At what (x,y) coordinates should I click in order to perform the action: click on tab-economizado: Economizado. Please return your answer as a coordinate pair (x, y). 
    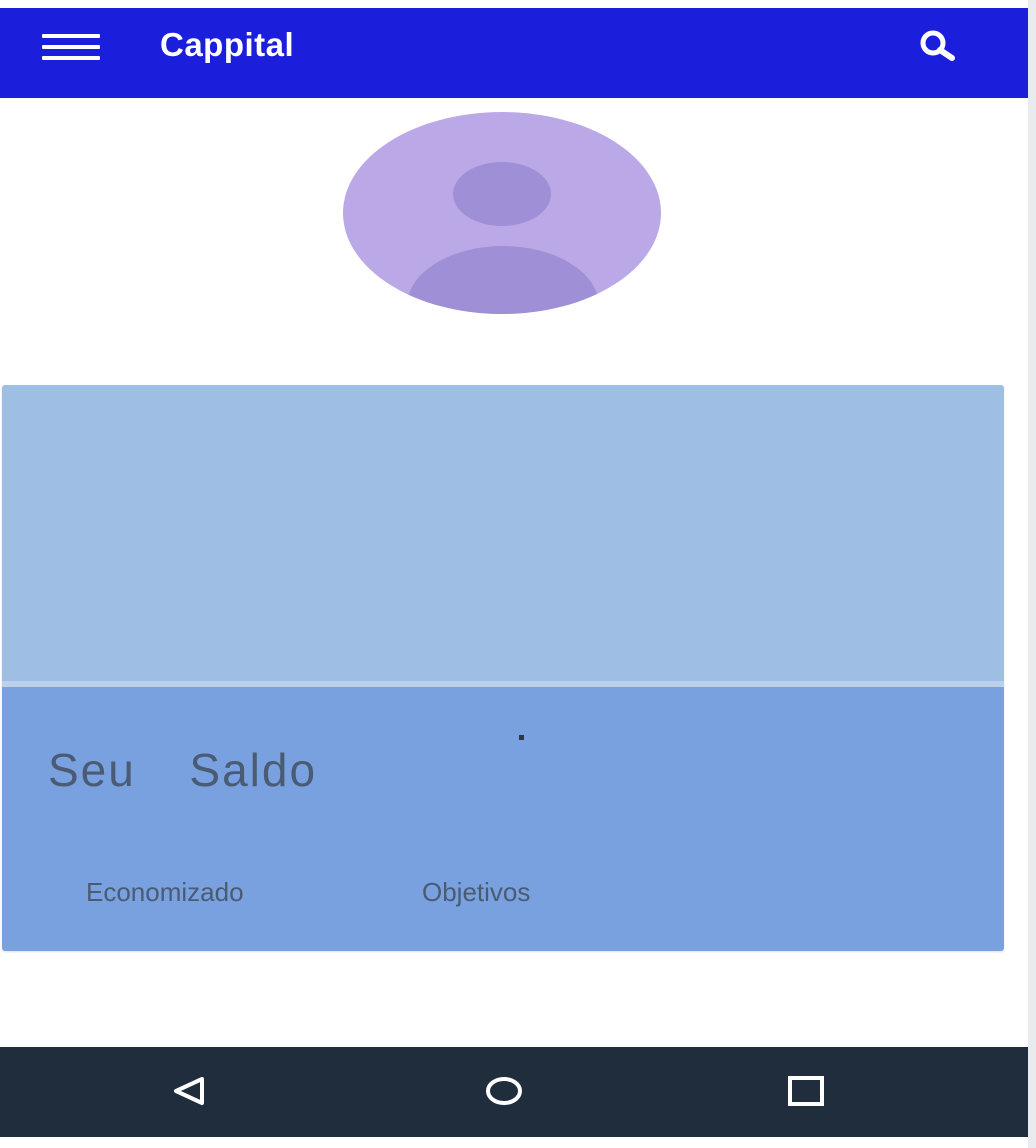
    Looking at the image, I should click on (165, 892).